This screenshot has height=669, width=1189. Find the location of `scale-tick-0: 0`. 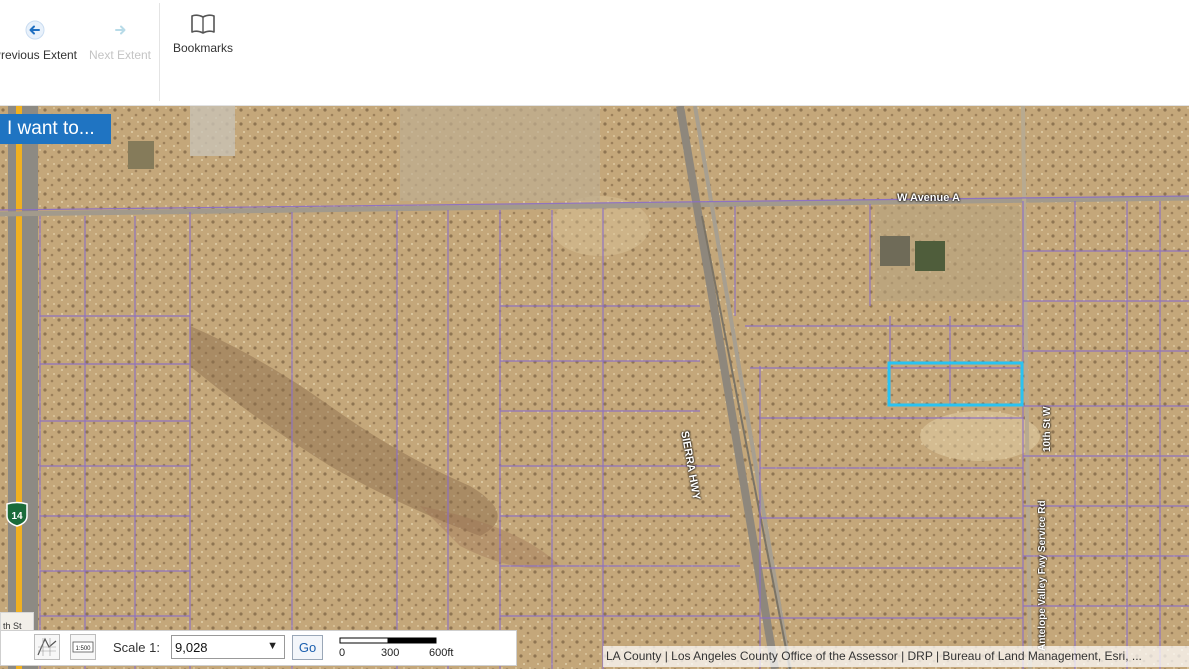

scale-tick-0: 0 is located at coordinates (342, 653).